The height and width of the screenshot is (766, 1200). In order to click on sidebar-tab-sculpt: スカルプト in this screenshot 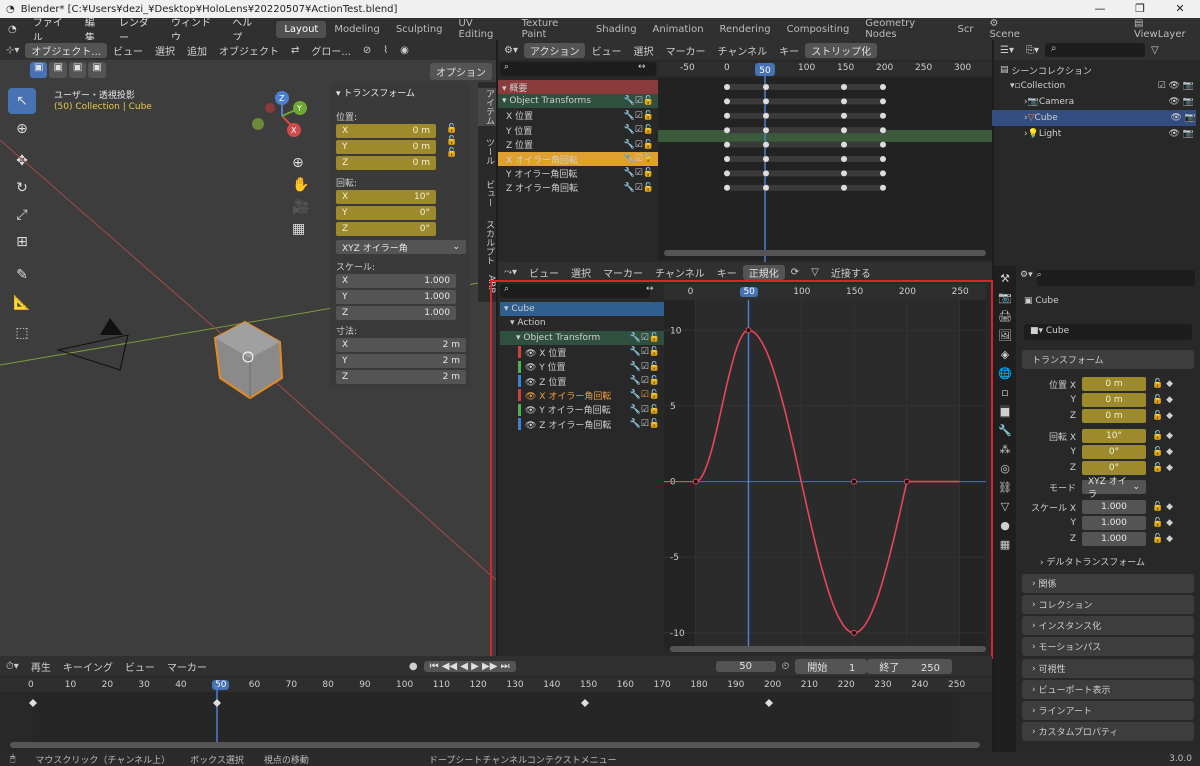, I will do `click(487, 242)`.